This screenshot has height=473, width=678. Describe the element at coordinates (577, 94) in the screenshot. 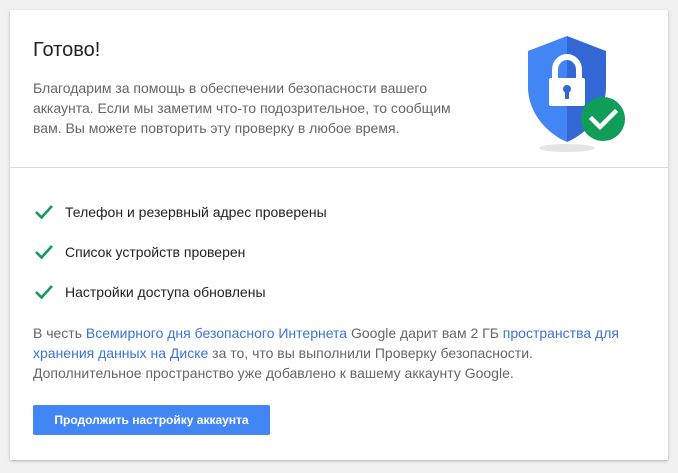

I see `shield-lock-check-icon` at that location.